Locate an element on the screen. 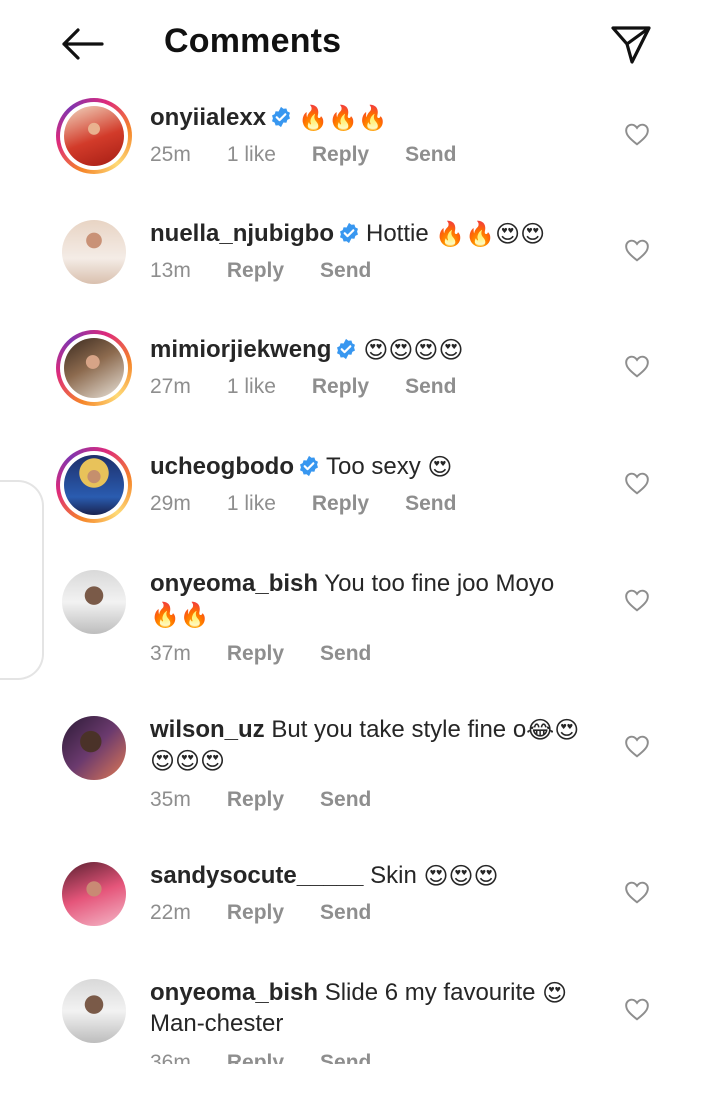 The image size is (720, 1098). back-button is located at coordinates (82, 44).